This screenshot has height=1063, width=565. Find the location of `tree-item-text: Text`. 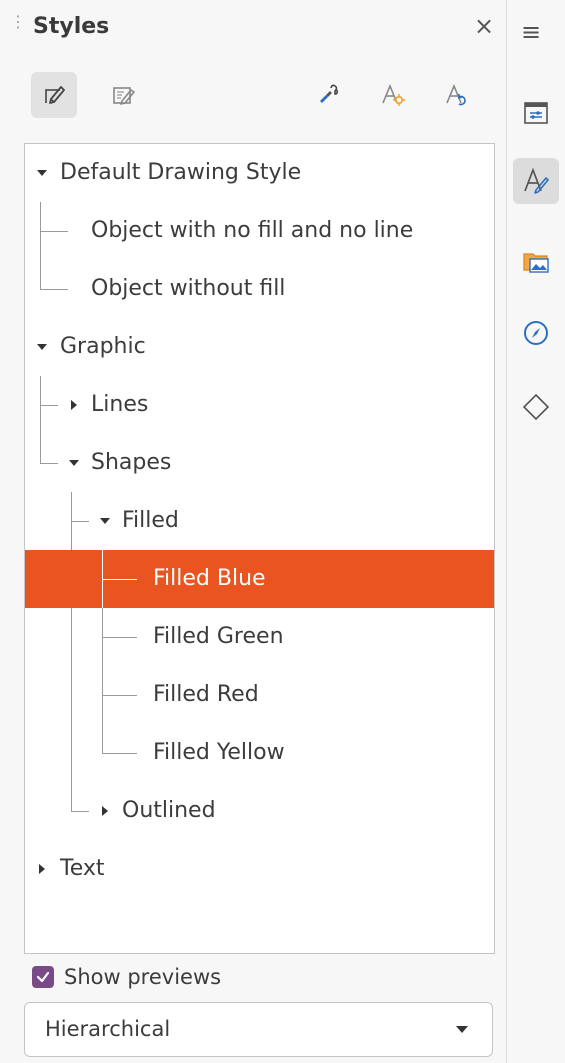

tree-item-text: Text is located at coordinates (259, 869).